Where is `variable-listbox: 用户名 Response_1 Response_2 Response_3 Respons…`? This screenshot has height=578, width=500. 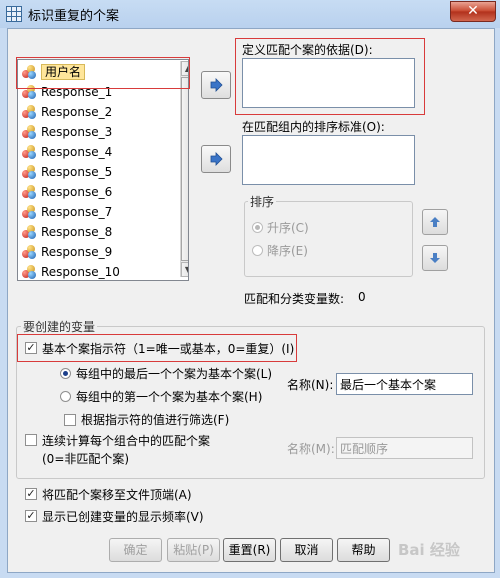
variable-listbox: 用户名 Response_1 Response_2 Response_3 Respons… is located at coordinates (103, 170).